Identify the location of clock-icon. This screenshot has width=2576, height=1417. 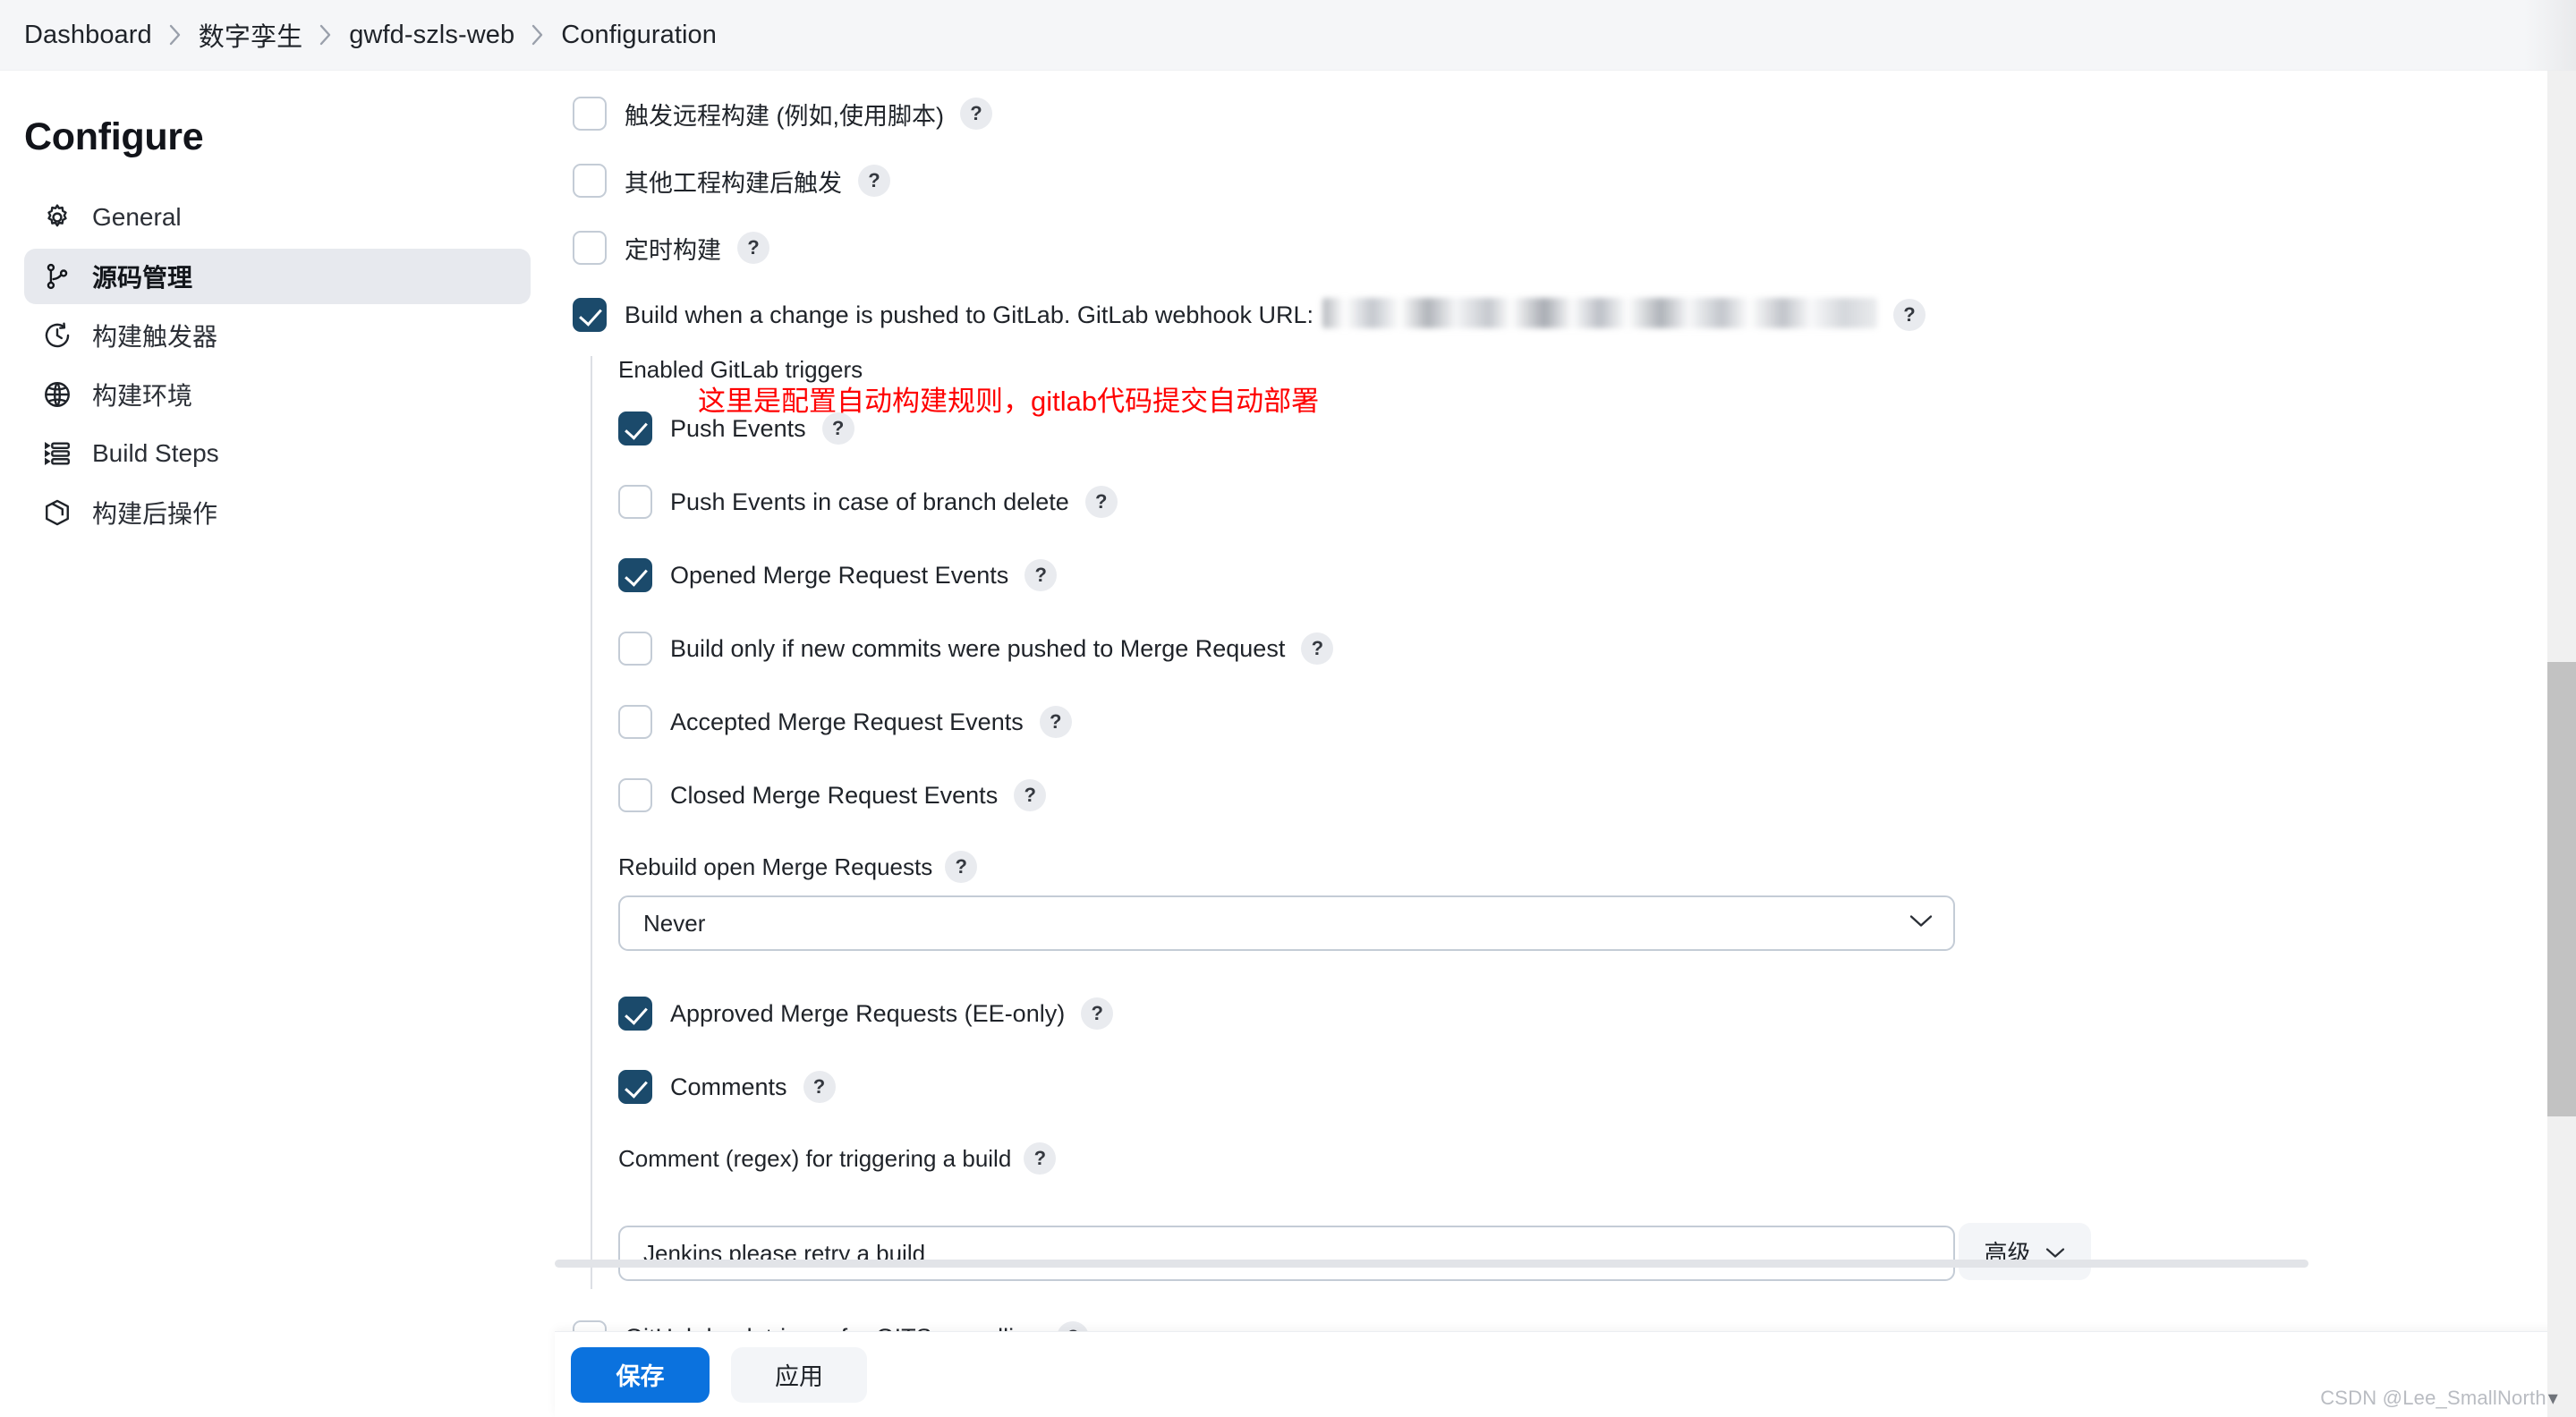
(57, 336).